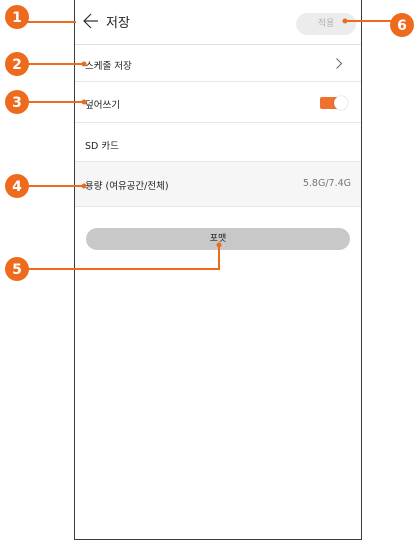  What do you see at coordinates (218, 22) in the screenshot?
I see `app-header: 저장 적용` at bounding box center [218, 22].